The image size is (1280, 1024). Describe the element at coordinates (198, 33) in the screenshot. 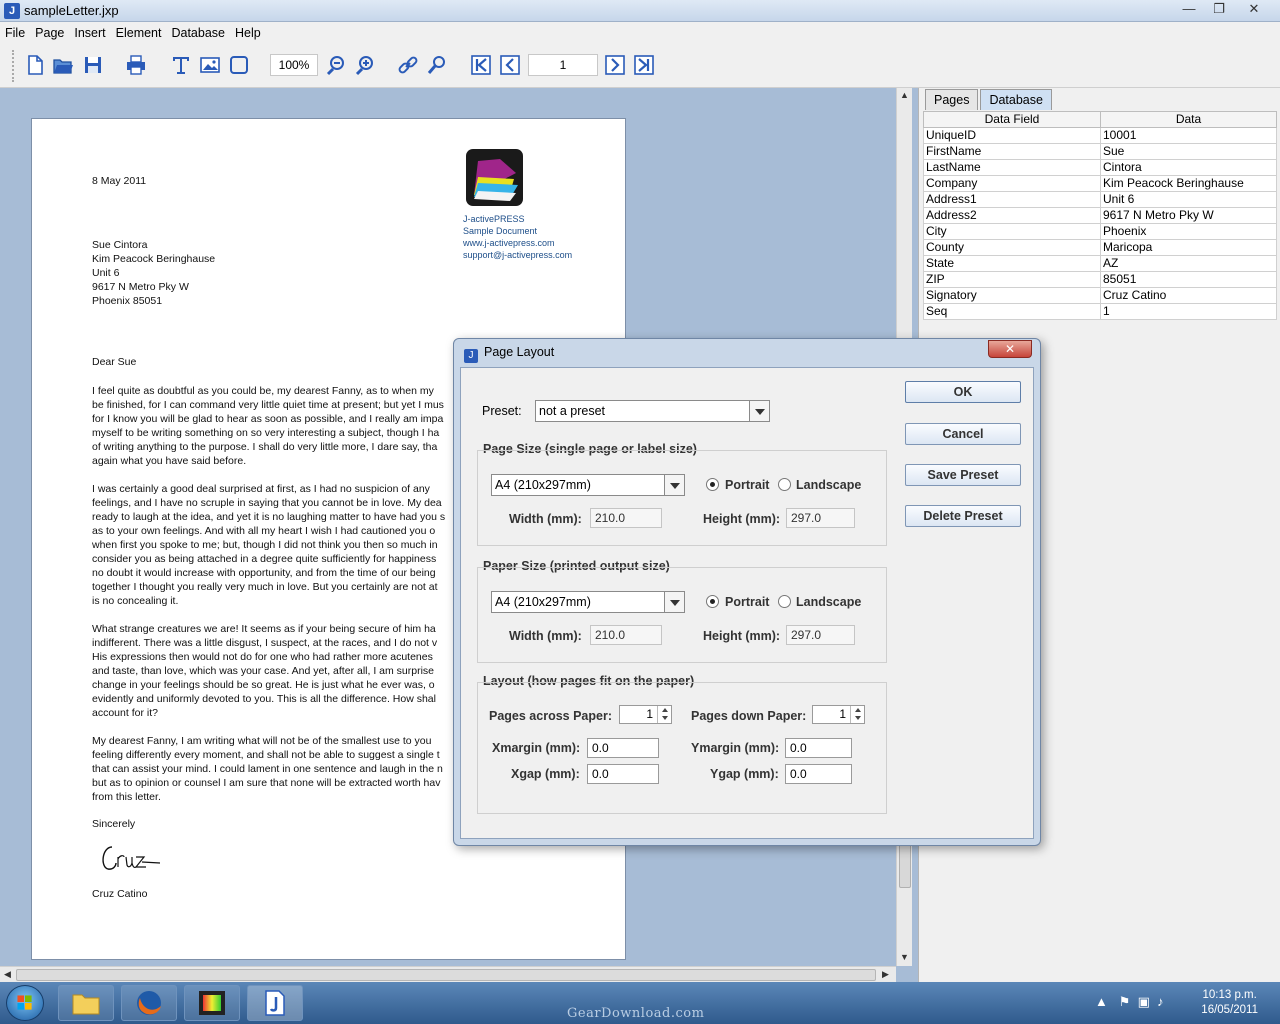

I see `menu-database: Database` at that location.